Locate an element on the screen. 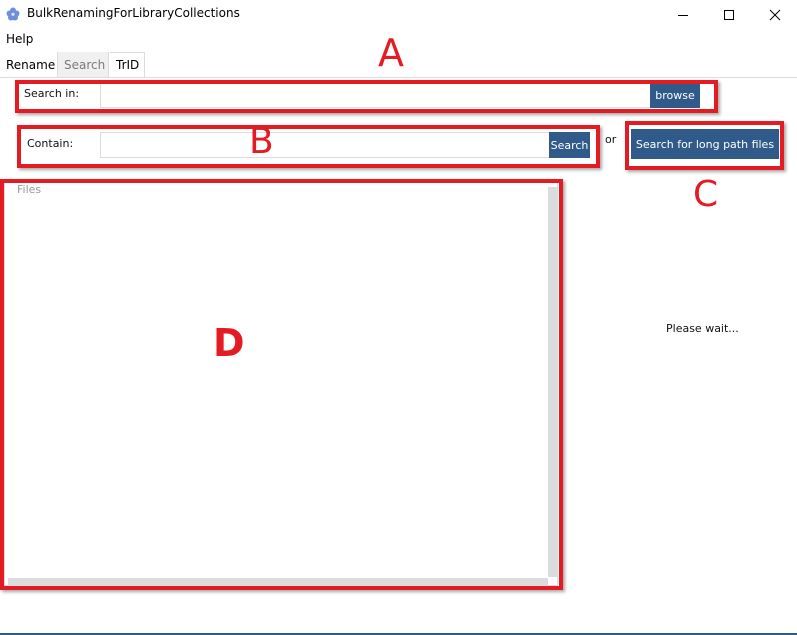 The width and height of the screenshot is (797, 635). annotation-label-d: D is located at coordinates (229, 343).